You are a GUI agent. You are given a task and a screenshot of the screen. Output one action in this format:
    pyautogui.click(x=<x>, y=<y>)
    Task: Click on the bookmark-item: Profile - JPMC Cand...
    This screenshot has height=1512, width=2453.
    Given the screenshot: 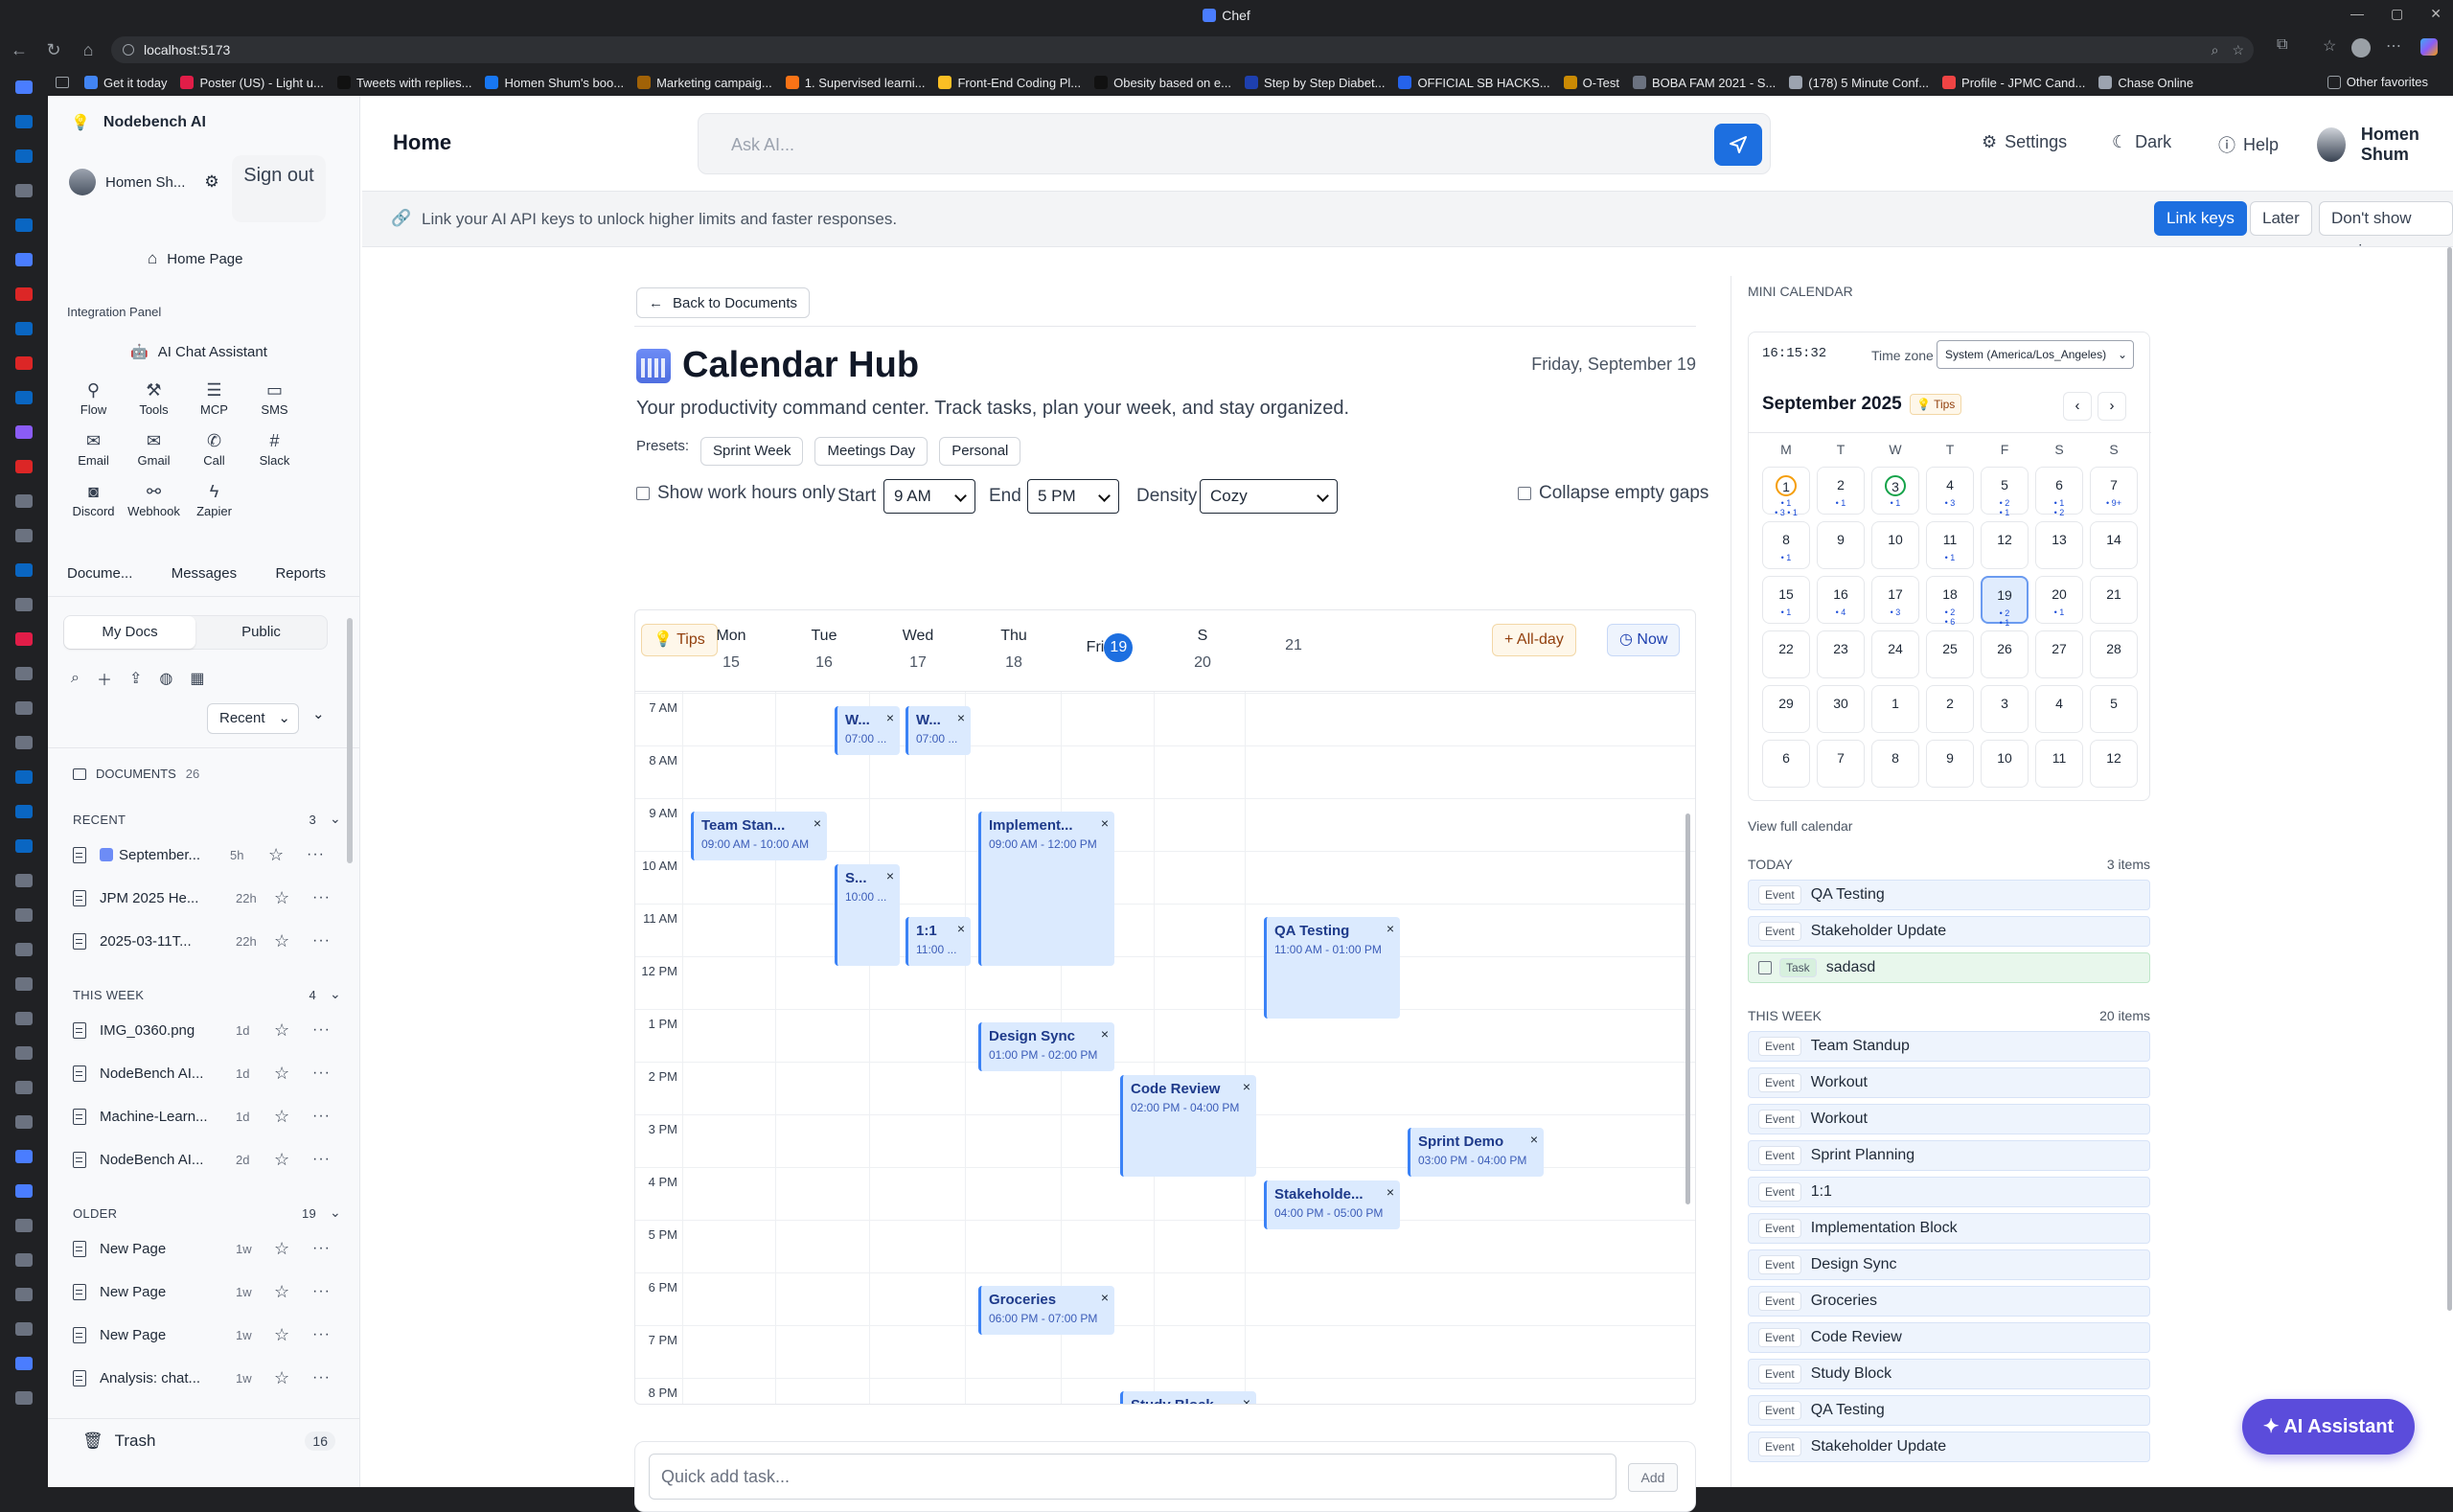 What is the action you would take?
    pyautogui.click(x=2014, y=83)
    